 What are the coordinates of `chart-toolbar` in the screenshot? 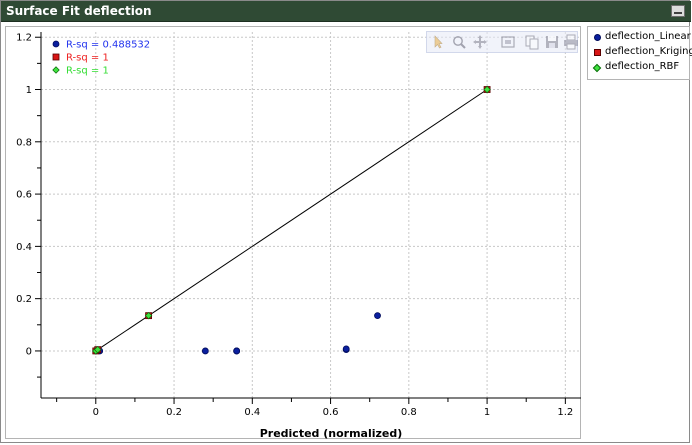 It's located at (502, 42).